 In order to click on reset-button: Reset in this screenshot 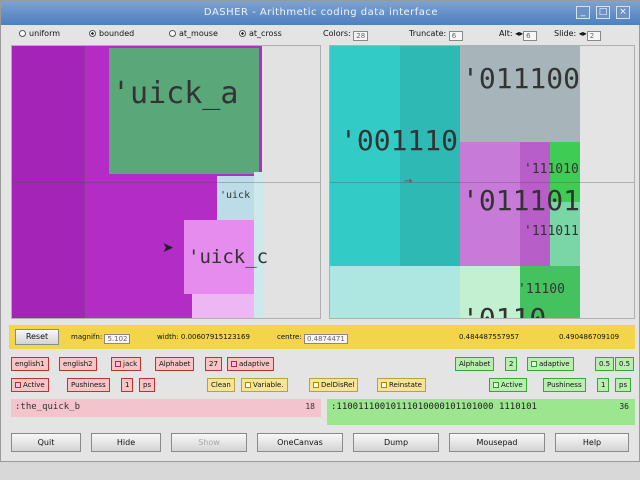, I will do `click(37, 337)`.